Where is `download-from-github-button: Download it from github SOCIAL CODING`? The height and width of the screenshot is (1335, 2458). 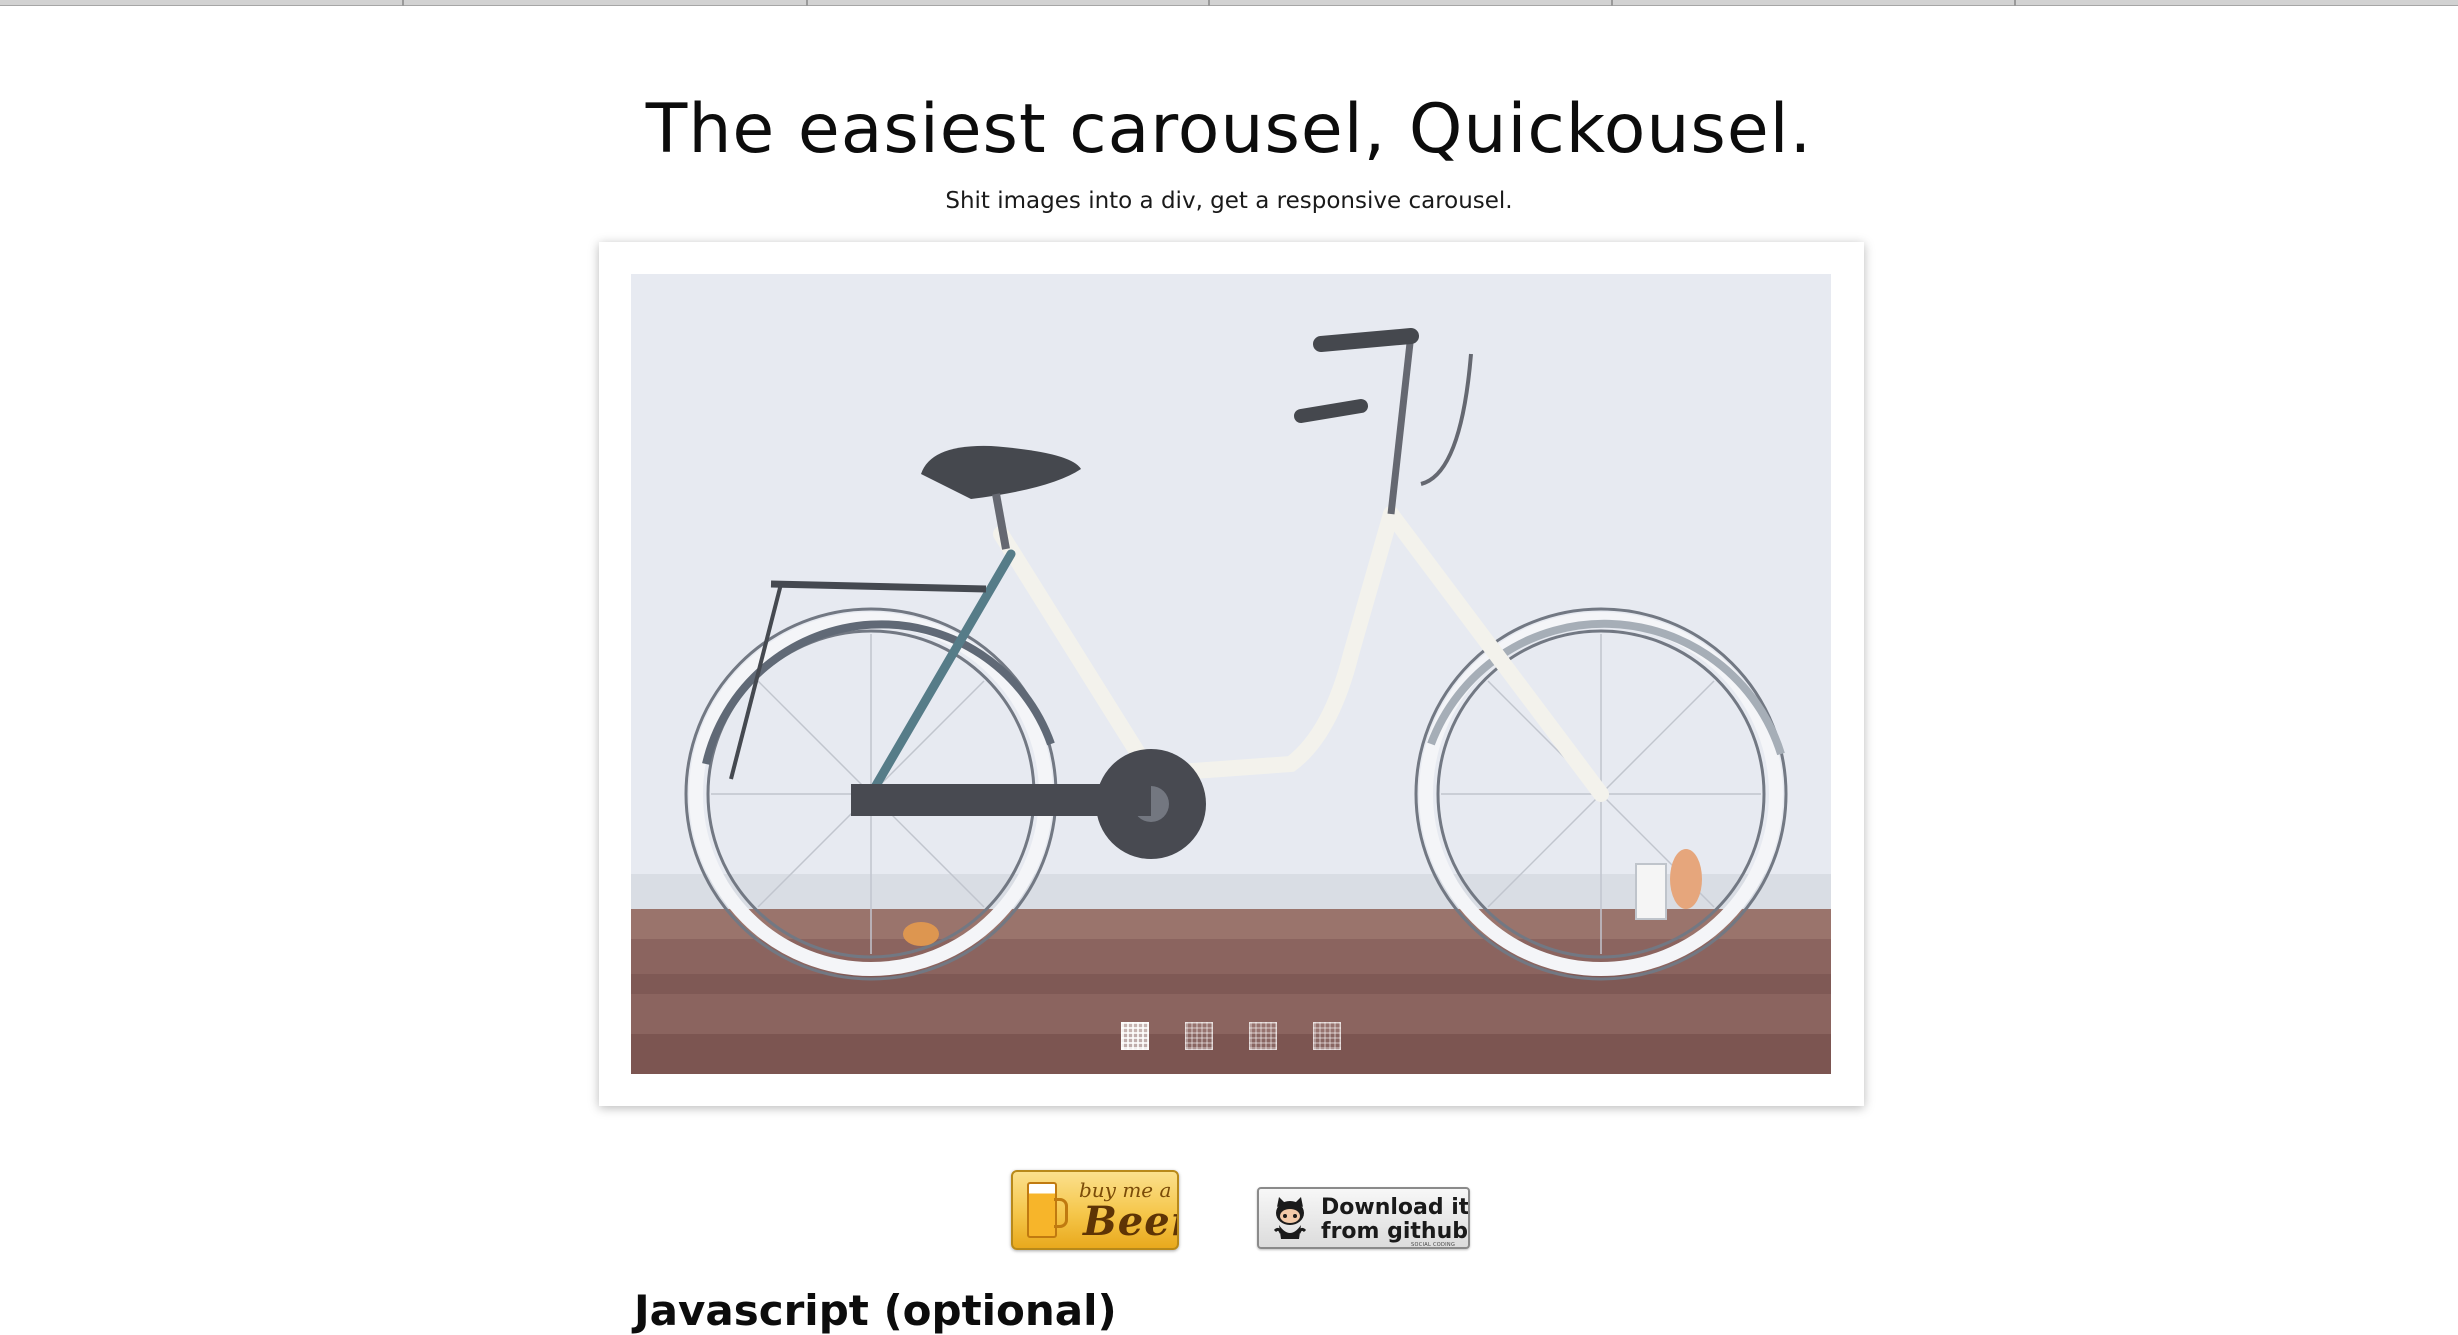
download-from-github-button: Download it from github SOCIAL CODING is located at coordinates (1363, 1218).